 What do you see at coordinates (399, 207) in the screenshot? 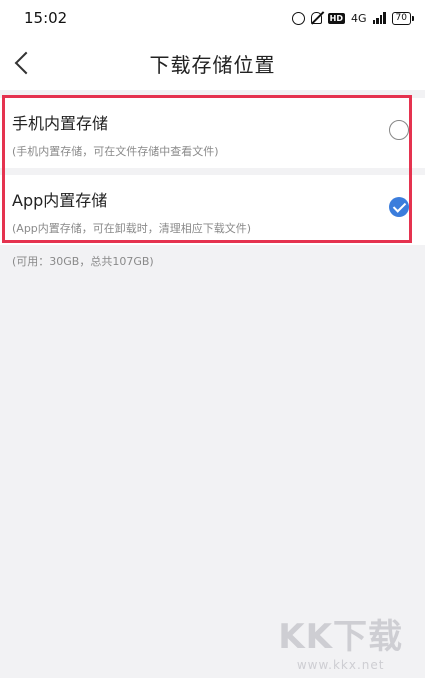
I see `radio-checked-icon` at bounding box center [399, 207].